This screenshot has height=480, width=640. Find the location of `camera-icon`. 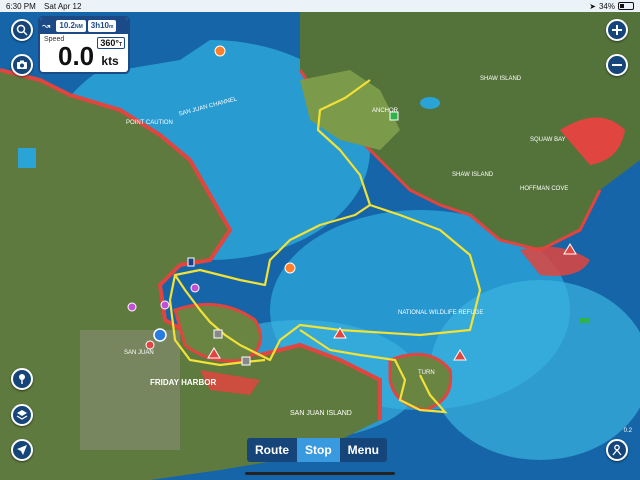

camera-icon is located at coordinates (22, 64).